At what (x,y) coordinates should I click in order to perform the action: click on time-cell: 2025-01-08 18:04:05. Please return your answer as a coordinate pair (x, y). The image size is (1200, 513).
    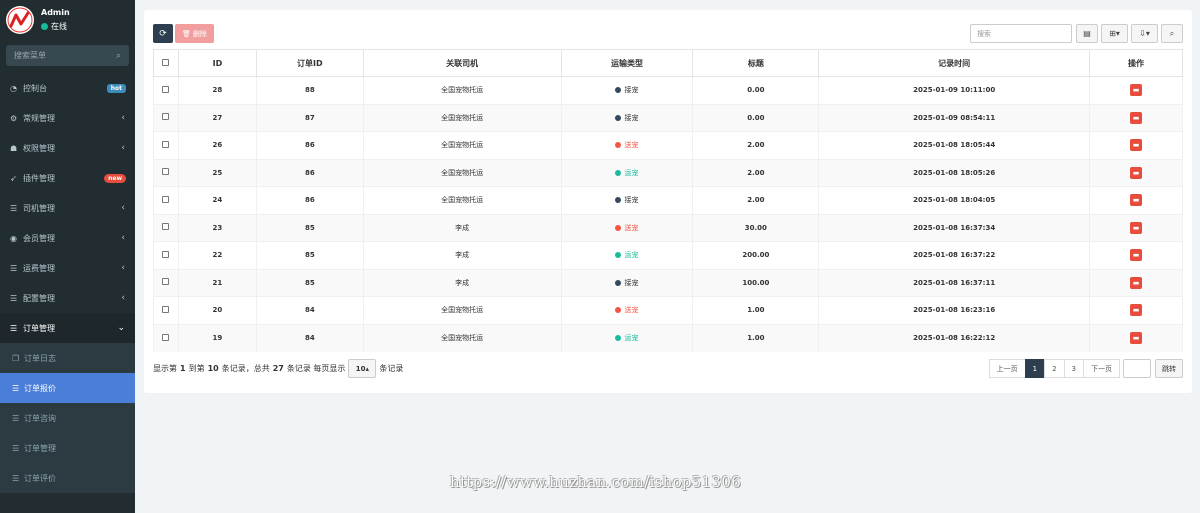
    Looking at the image, I should click on (954, 200).